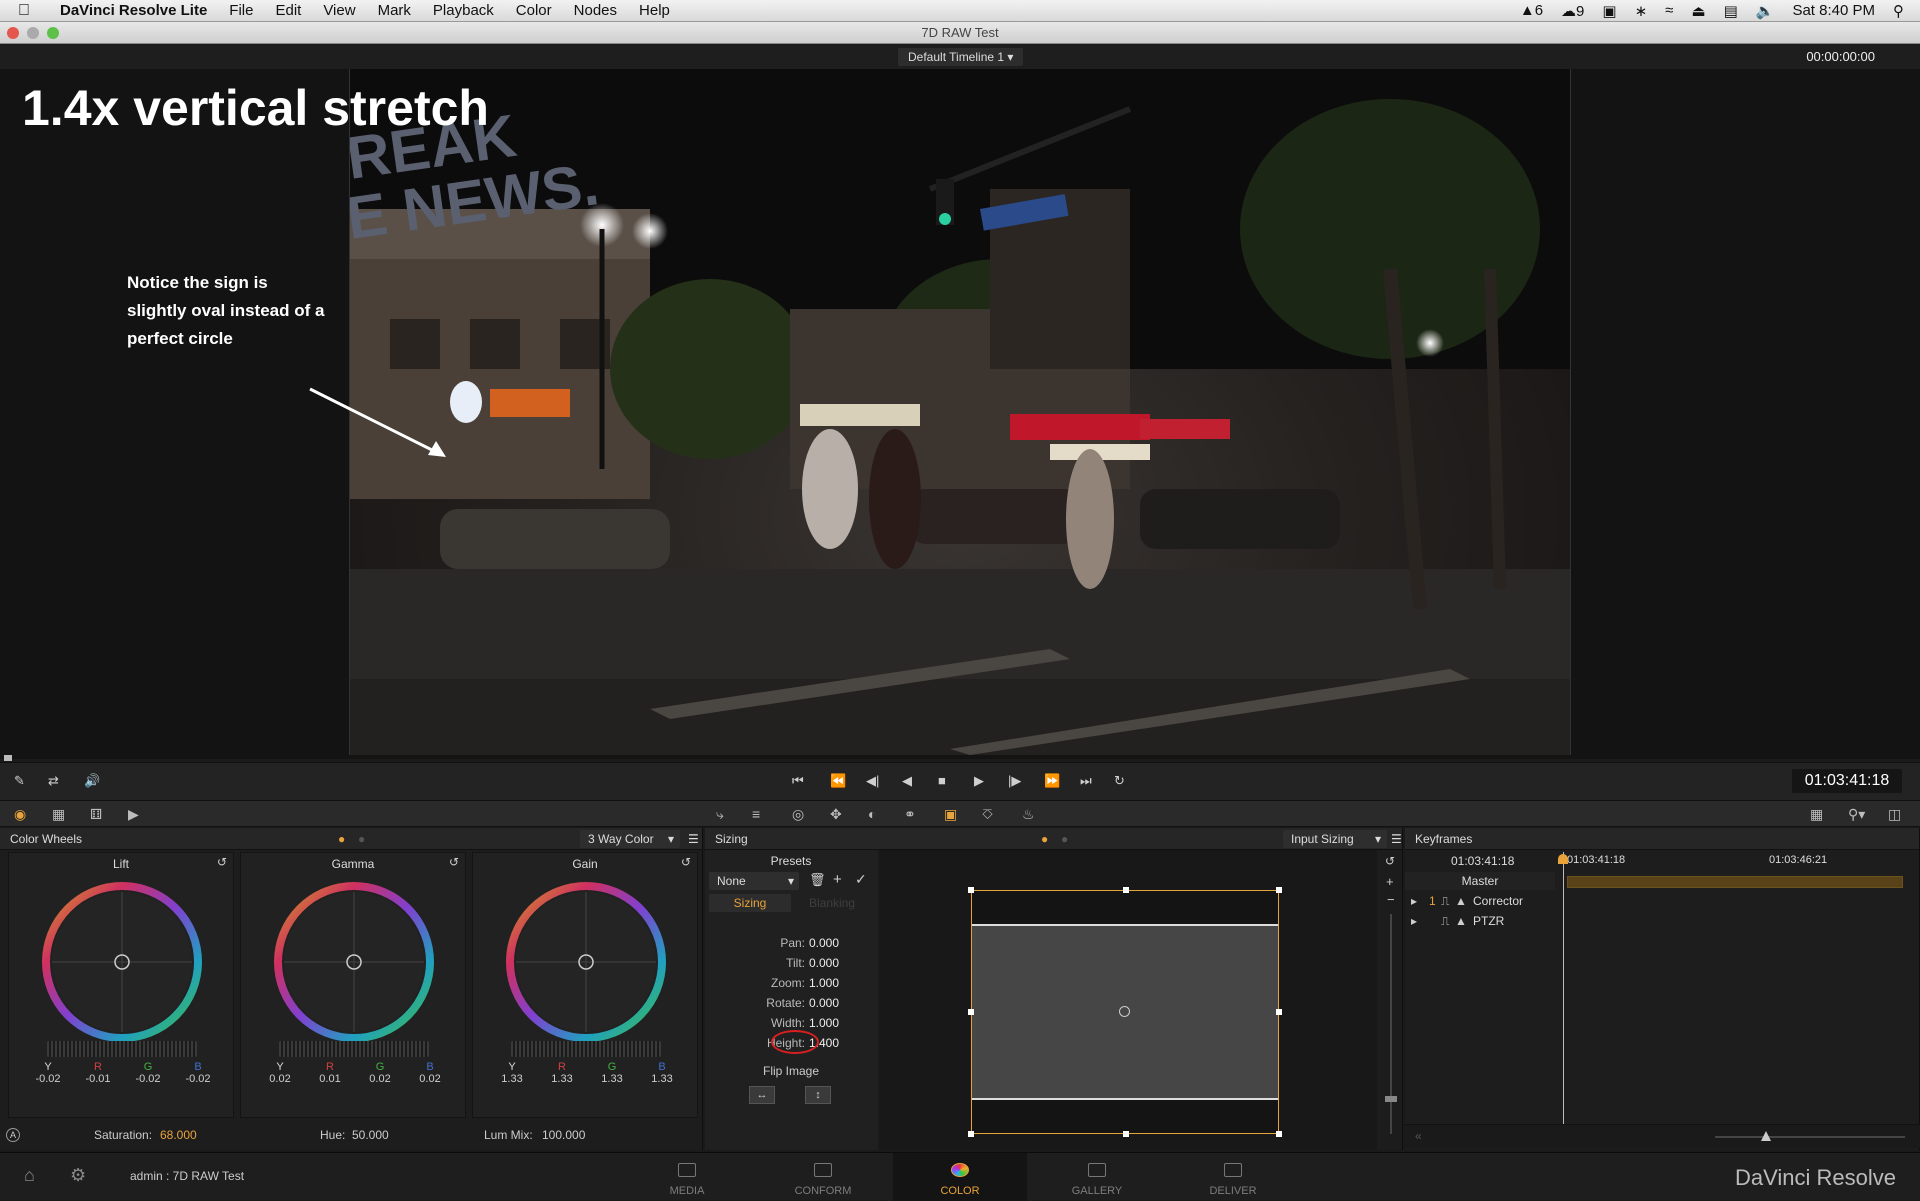  Describe the element at coordinates (19, 781) in the screenshot. I see `eyedropper-icon: ✎` at that location.